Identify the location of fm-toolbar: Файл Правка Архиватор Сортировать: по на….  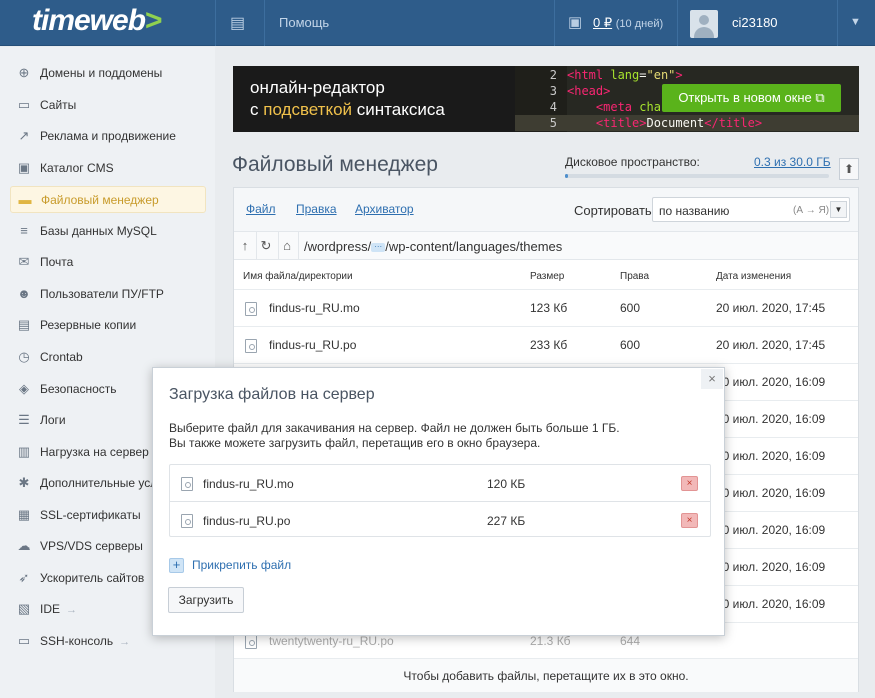
(546, 210).